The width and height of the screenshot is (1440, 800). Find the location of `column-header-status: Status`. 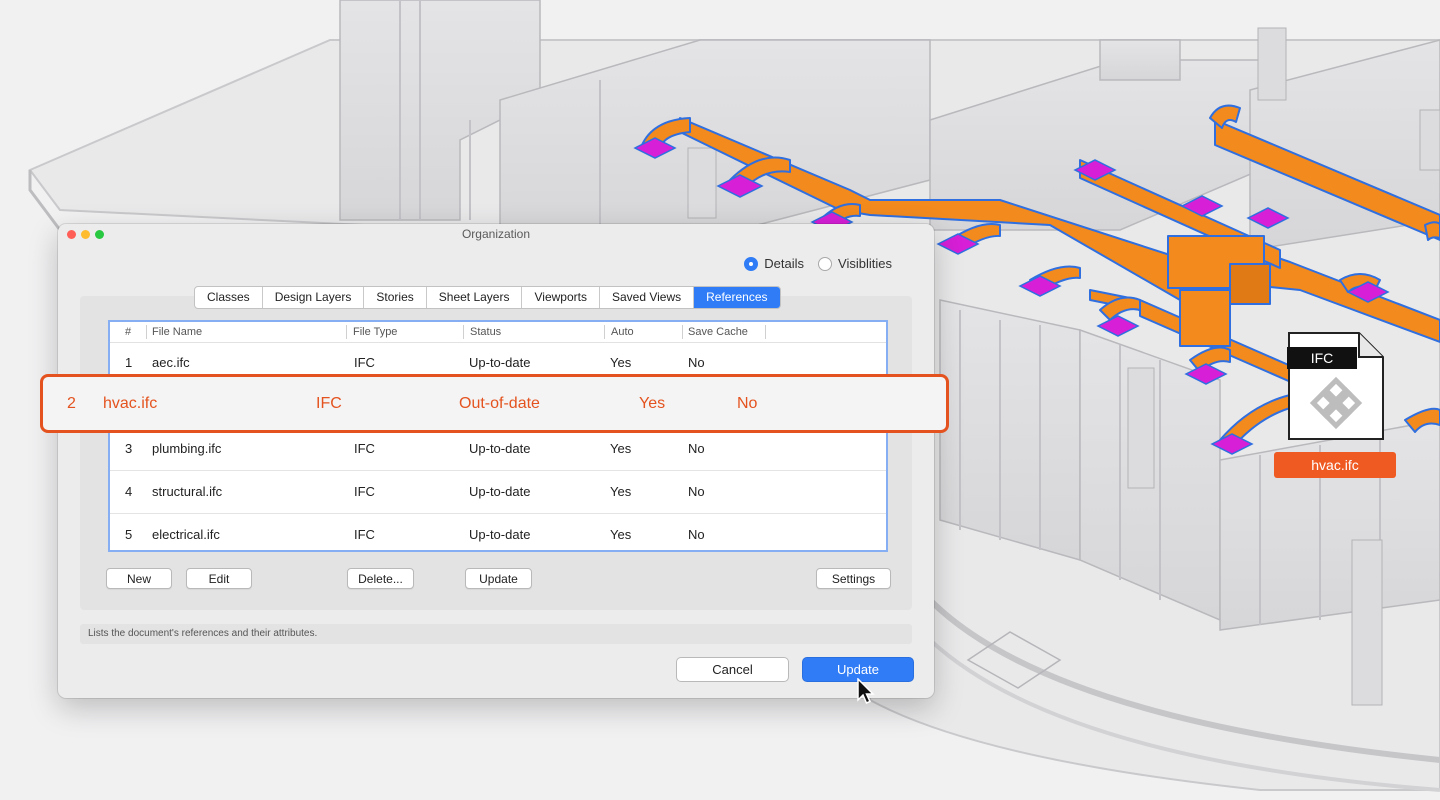

column-header-status: Status is located at coordinates (485, 332).